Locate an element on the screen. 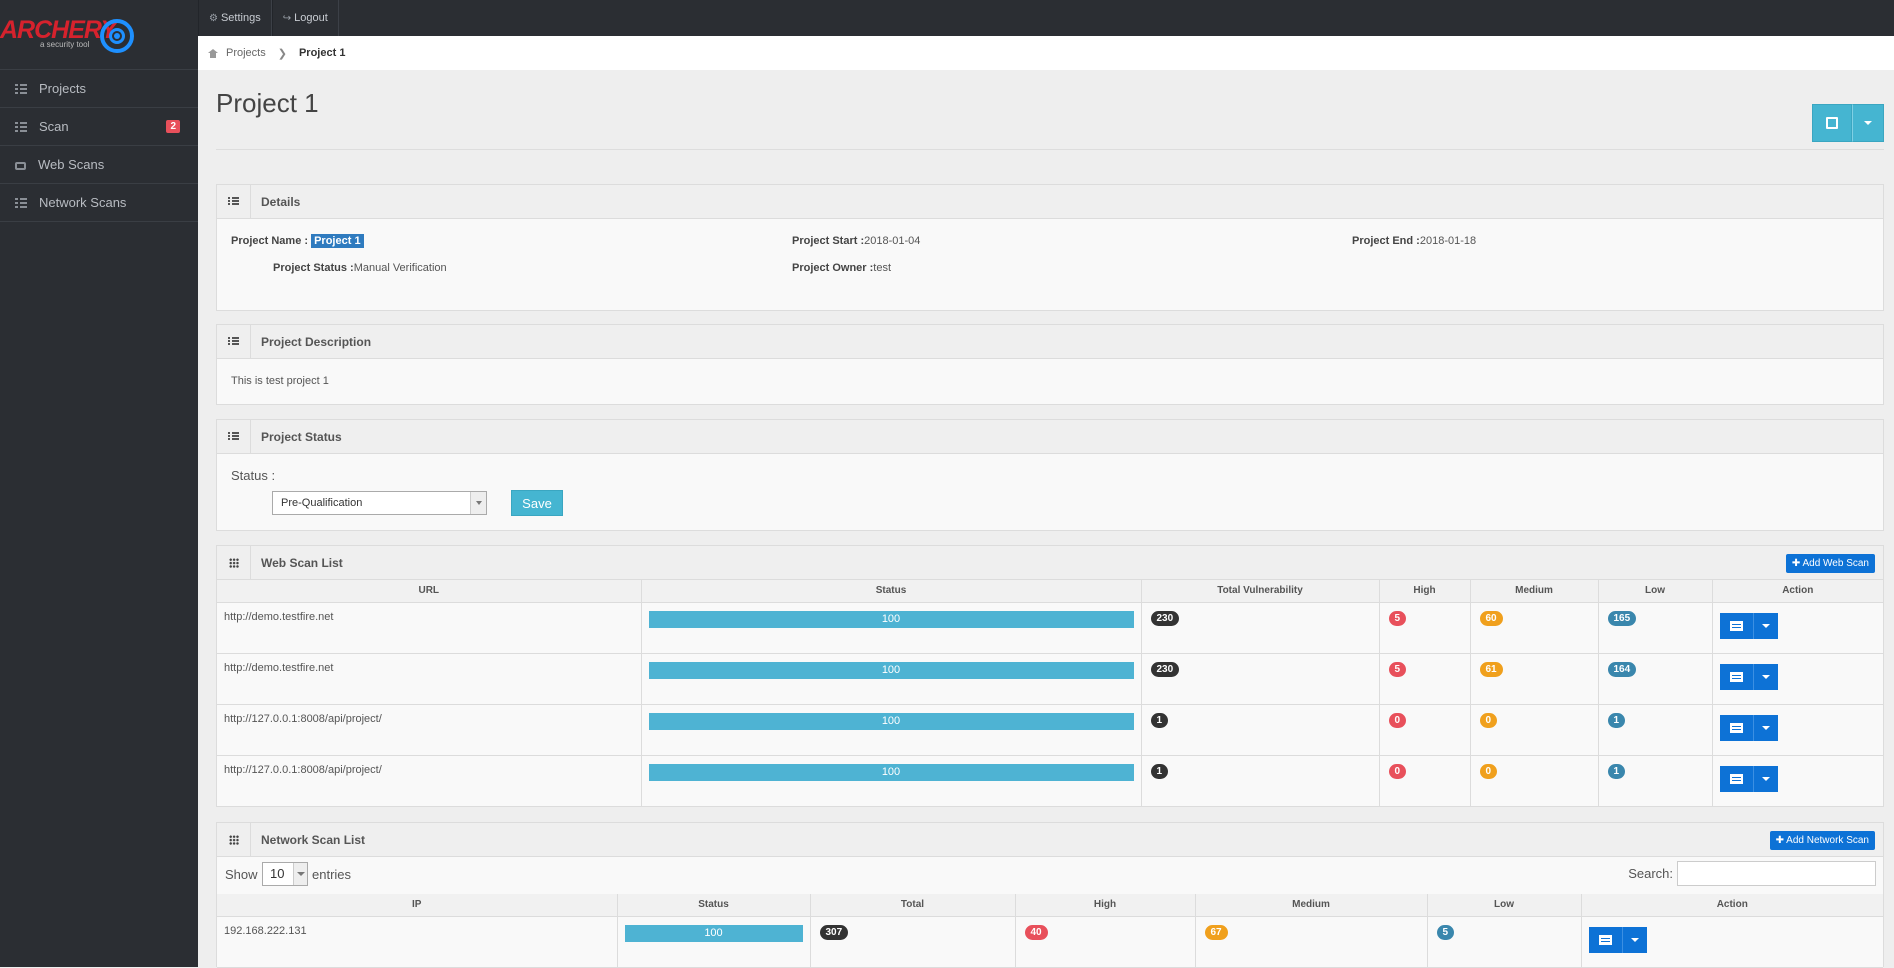 The width and height of the screenshot is (1894, 968). show-label: Show is located at coordinates (241, 874).